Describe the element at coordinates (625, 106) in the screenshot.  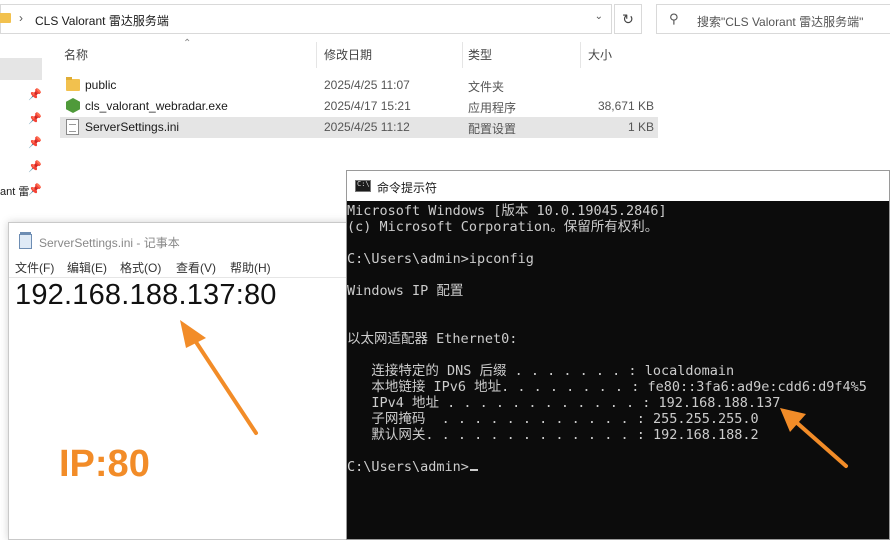
I see `file-size: 38,671 KB` at that location.